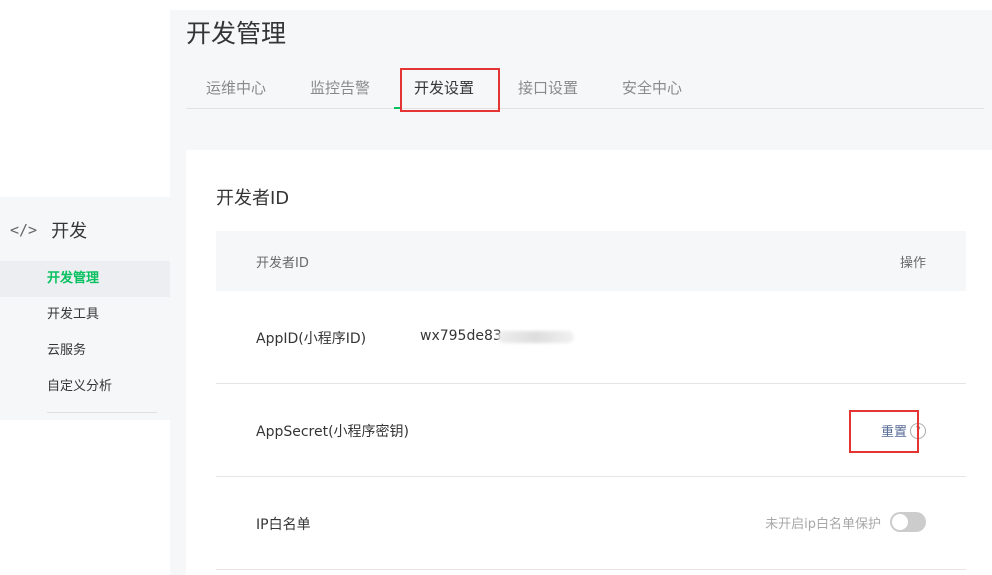 This screenshot has height=575, width=992. Describe the element at coordinates (591, 337) in the screenshot. I see `table-row-appid: AppID(小程序ID) wx795de83` at that location.